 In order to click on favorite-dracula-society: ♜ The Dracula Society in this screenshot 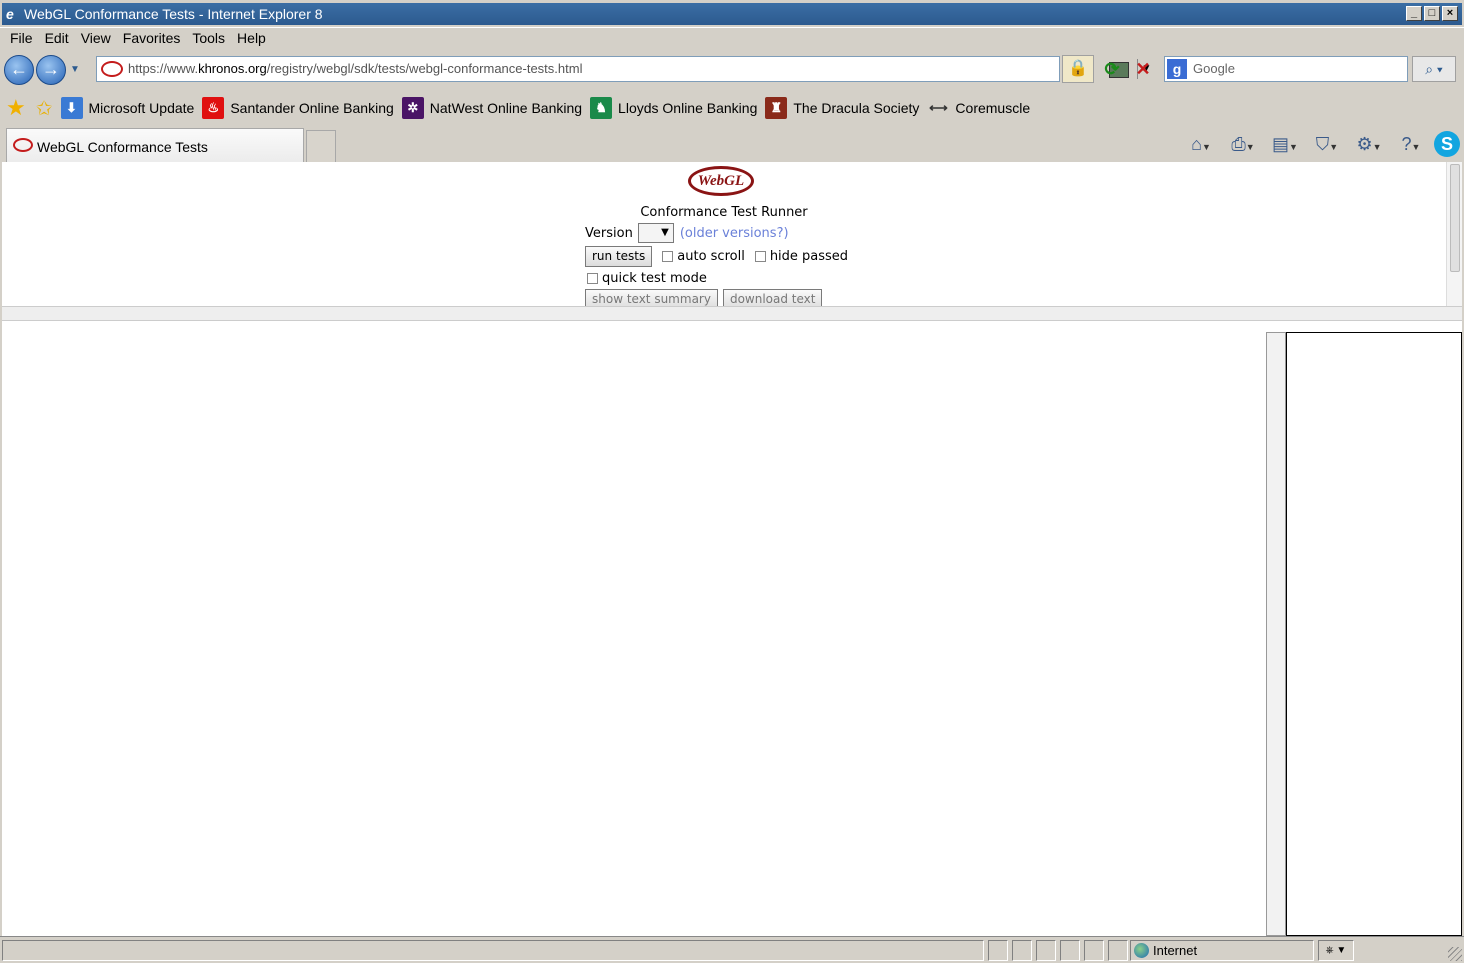, I will do `click(842, 108)`.